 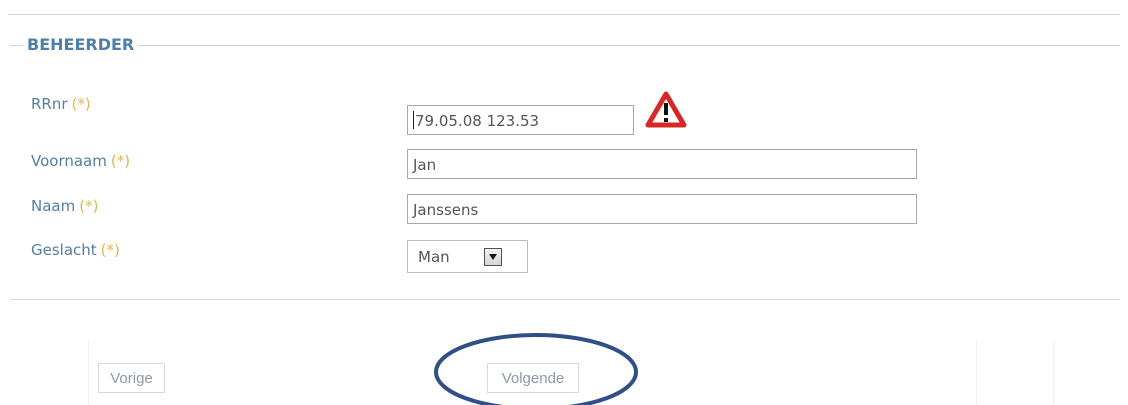 I want to click on next-button: Volgende, so click(x=533, y=378).